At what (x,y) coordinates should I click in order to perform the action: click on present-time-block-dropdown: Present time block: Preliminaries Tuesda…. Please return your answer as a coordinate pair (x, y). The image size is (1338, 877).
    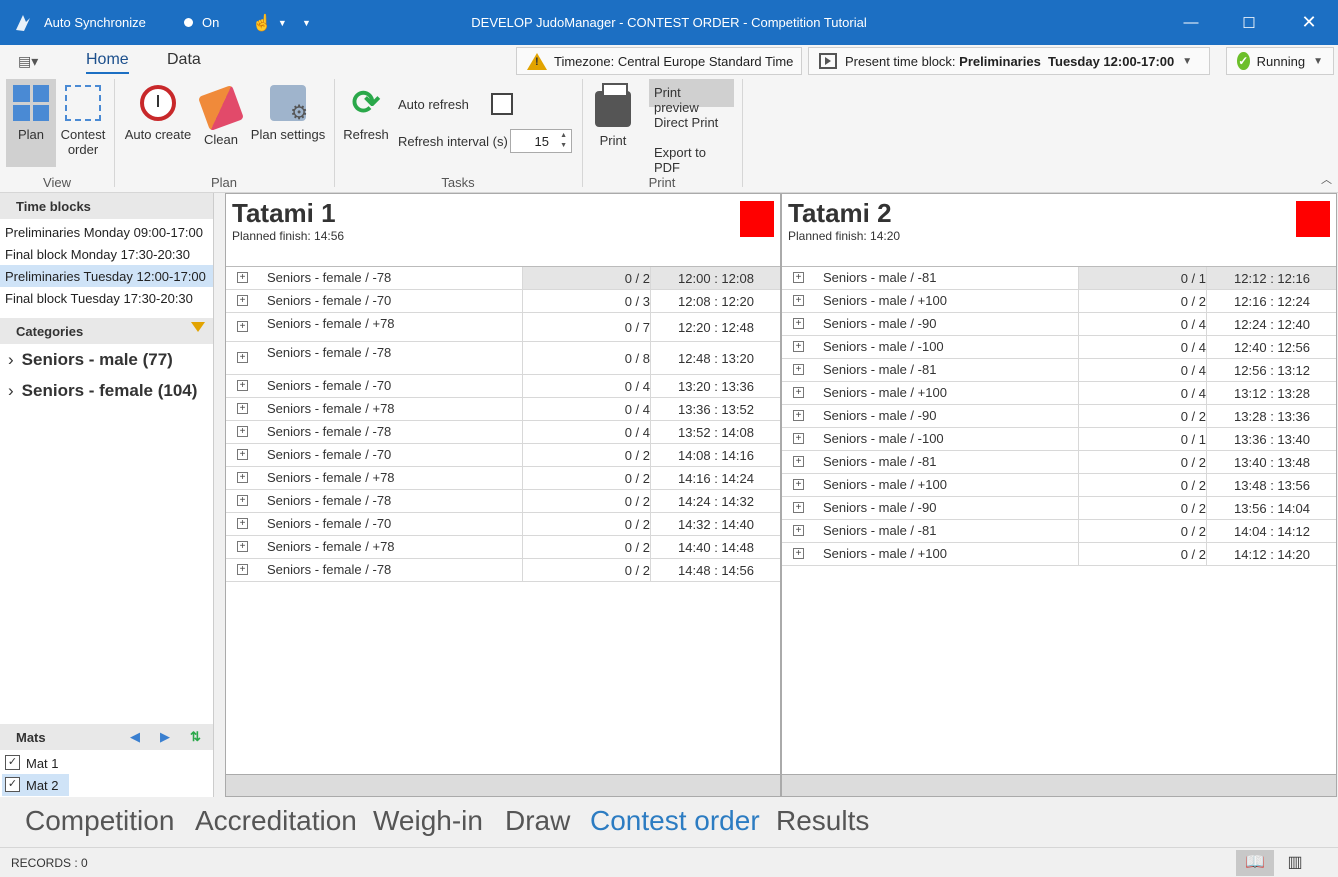
    Looking at the image, I should click on (1009, 61).